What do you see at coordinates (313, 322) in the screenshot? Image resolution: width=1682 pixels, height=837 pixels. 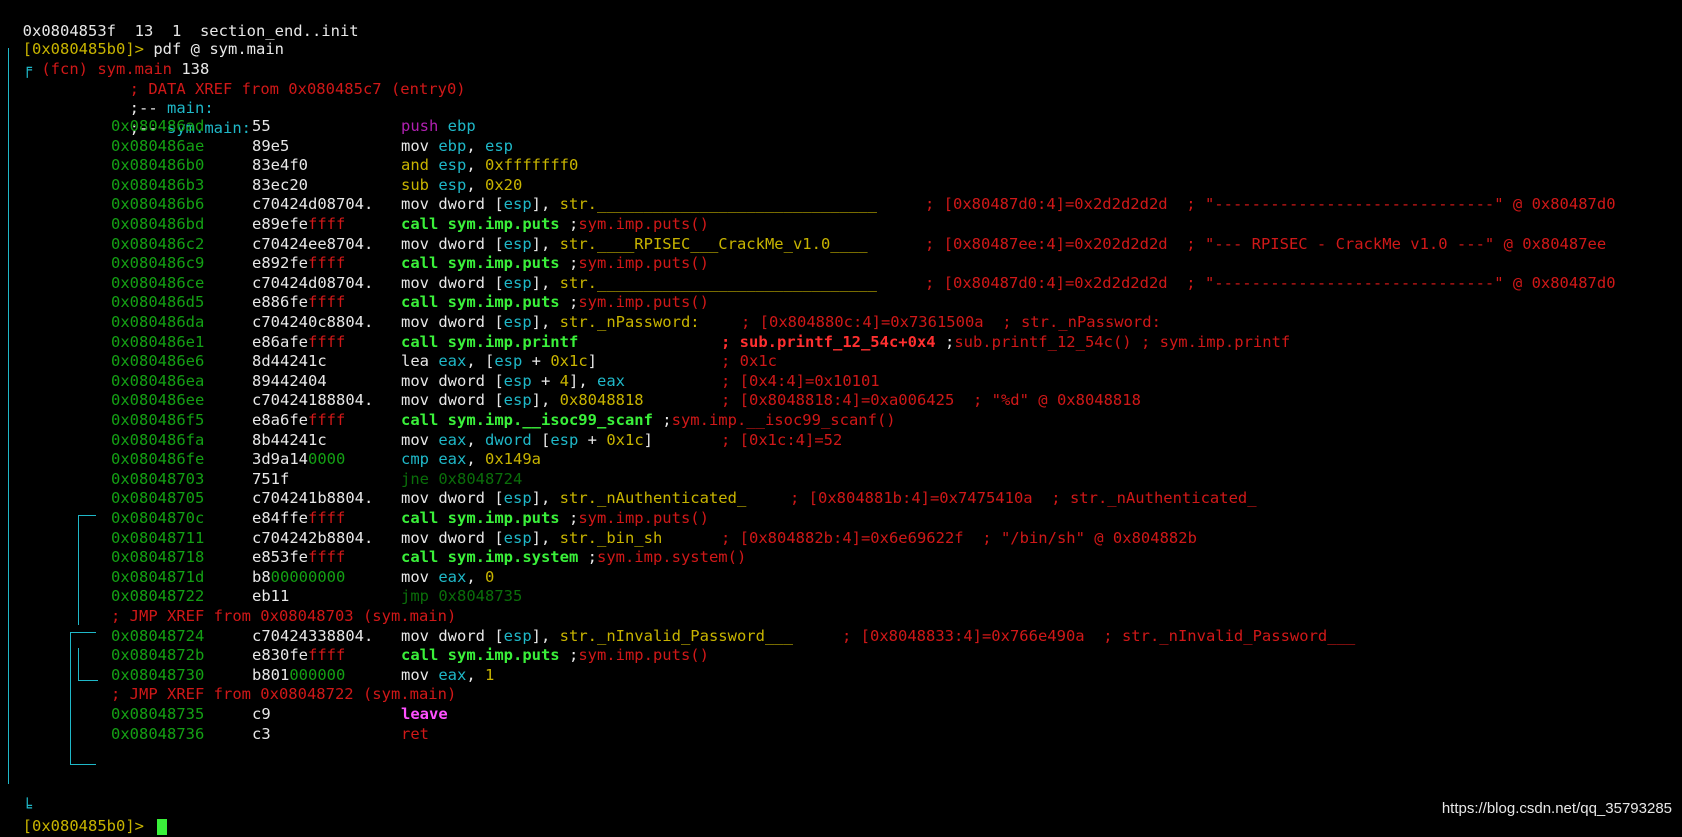 I see `bytes-head: c704240c8804.` at bounding box center [313, 322].